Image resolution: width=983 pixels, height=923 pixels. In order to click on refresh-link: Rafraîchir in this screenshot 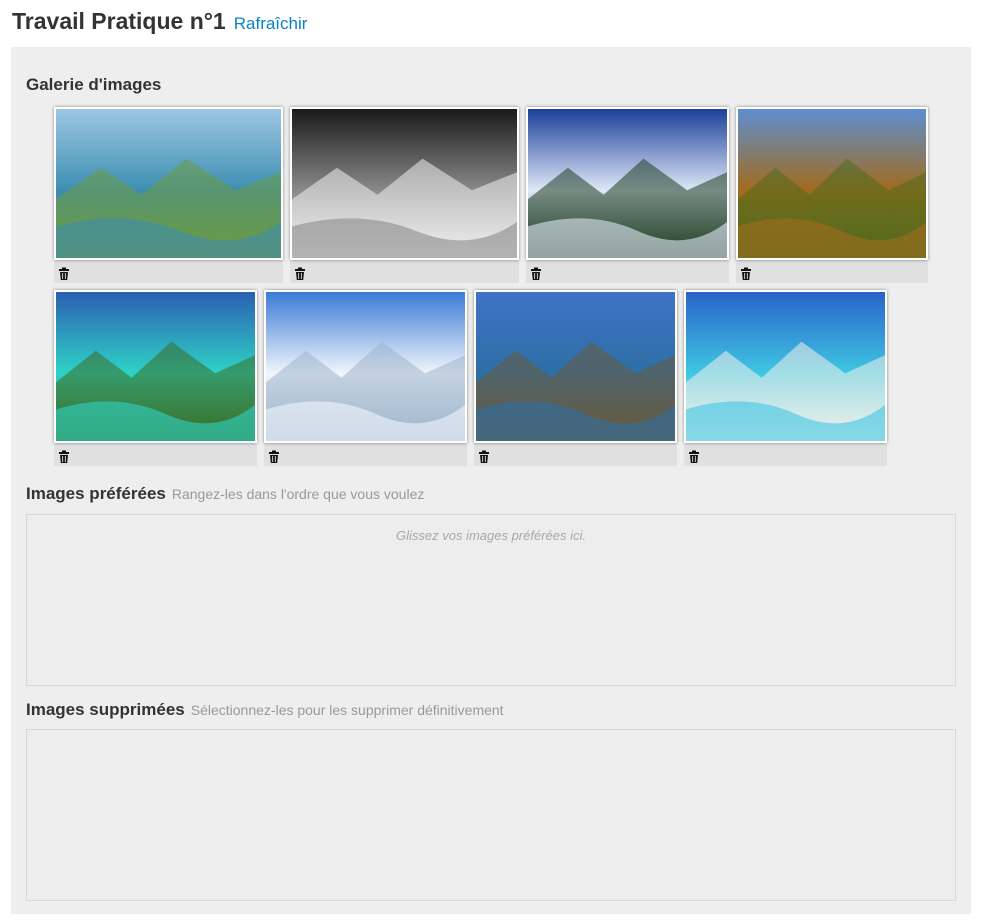, I will do `click(271, 24)`.